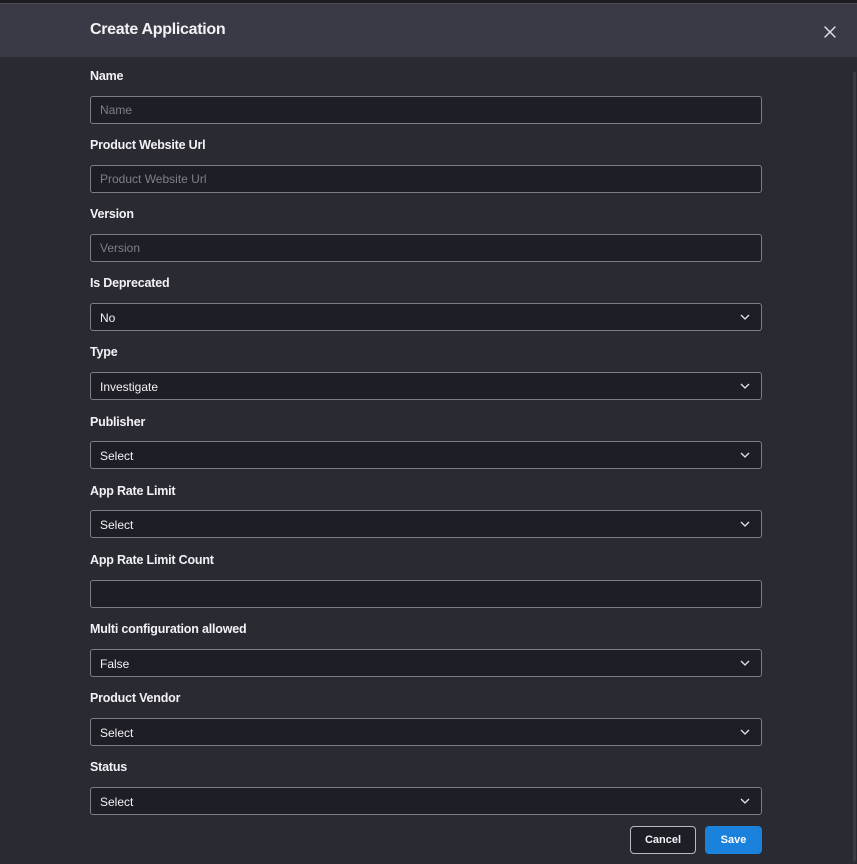 The image size is (857, 864). Describe the element at coordinates (426, 317) in the screenshot. I see `is-deprecated-select: No` at that location.